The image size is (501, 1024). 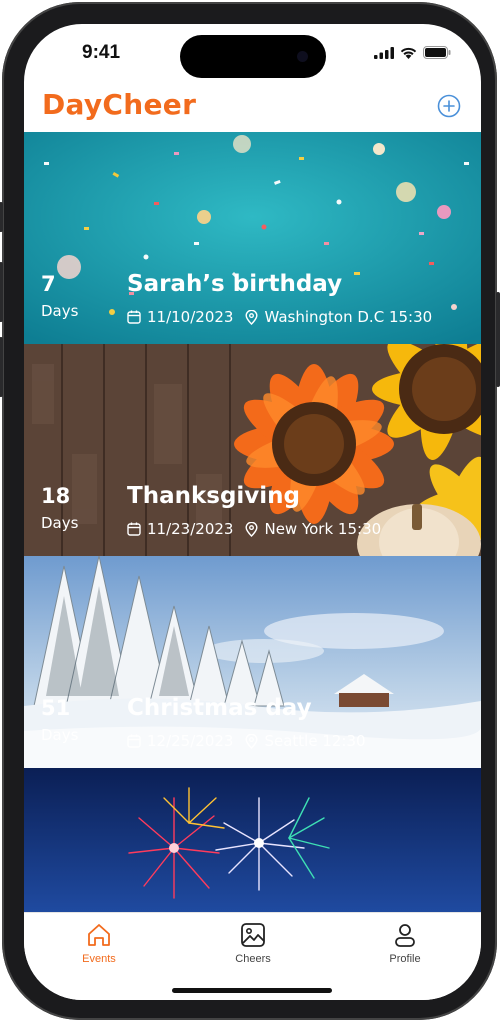 What do you see at coordinates (99, 959) in the screenshot?
I see `tab-label: Events` at bounding box center [99, 959].